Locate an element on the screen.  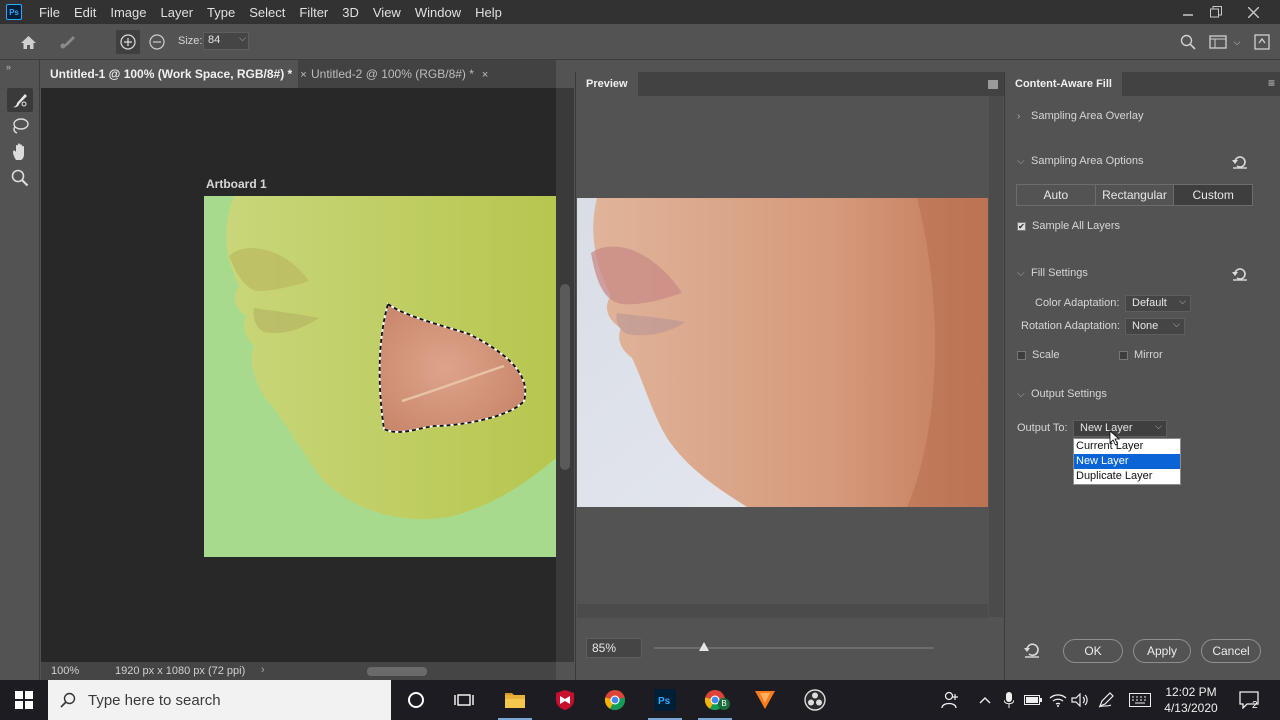
workspace-dropdown: ⌵ is located at coordinates (1237, 42).